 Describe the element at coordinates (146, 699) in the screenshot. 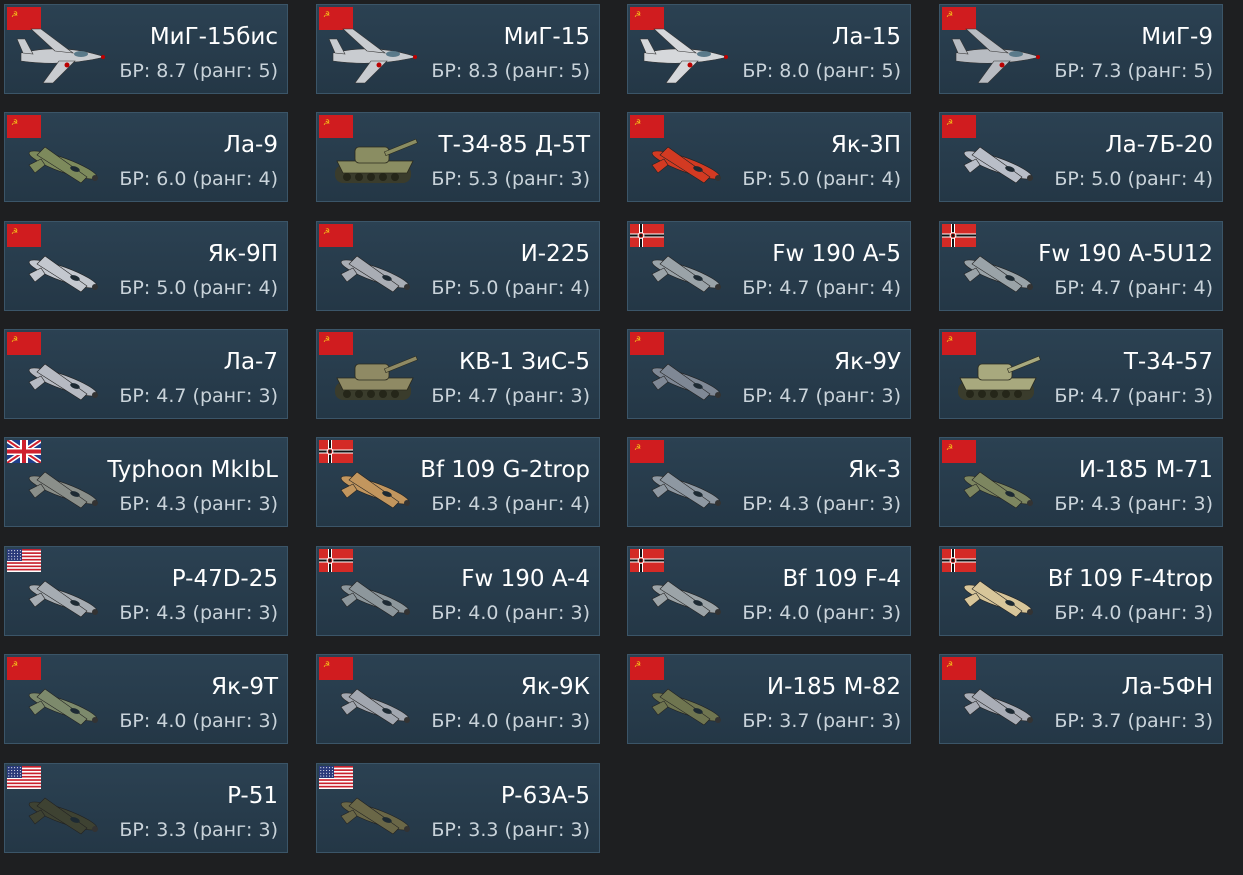

I see `vehicle-card: ☭ Як-9Т БР: 4.0 (ранг: 3)` at that location.